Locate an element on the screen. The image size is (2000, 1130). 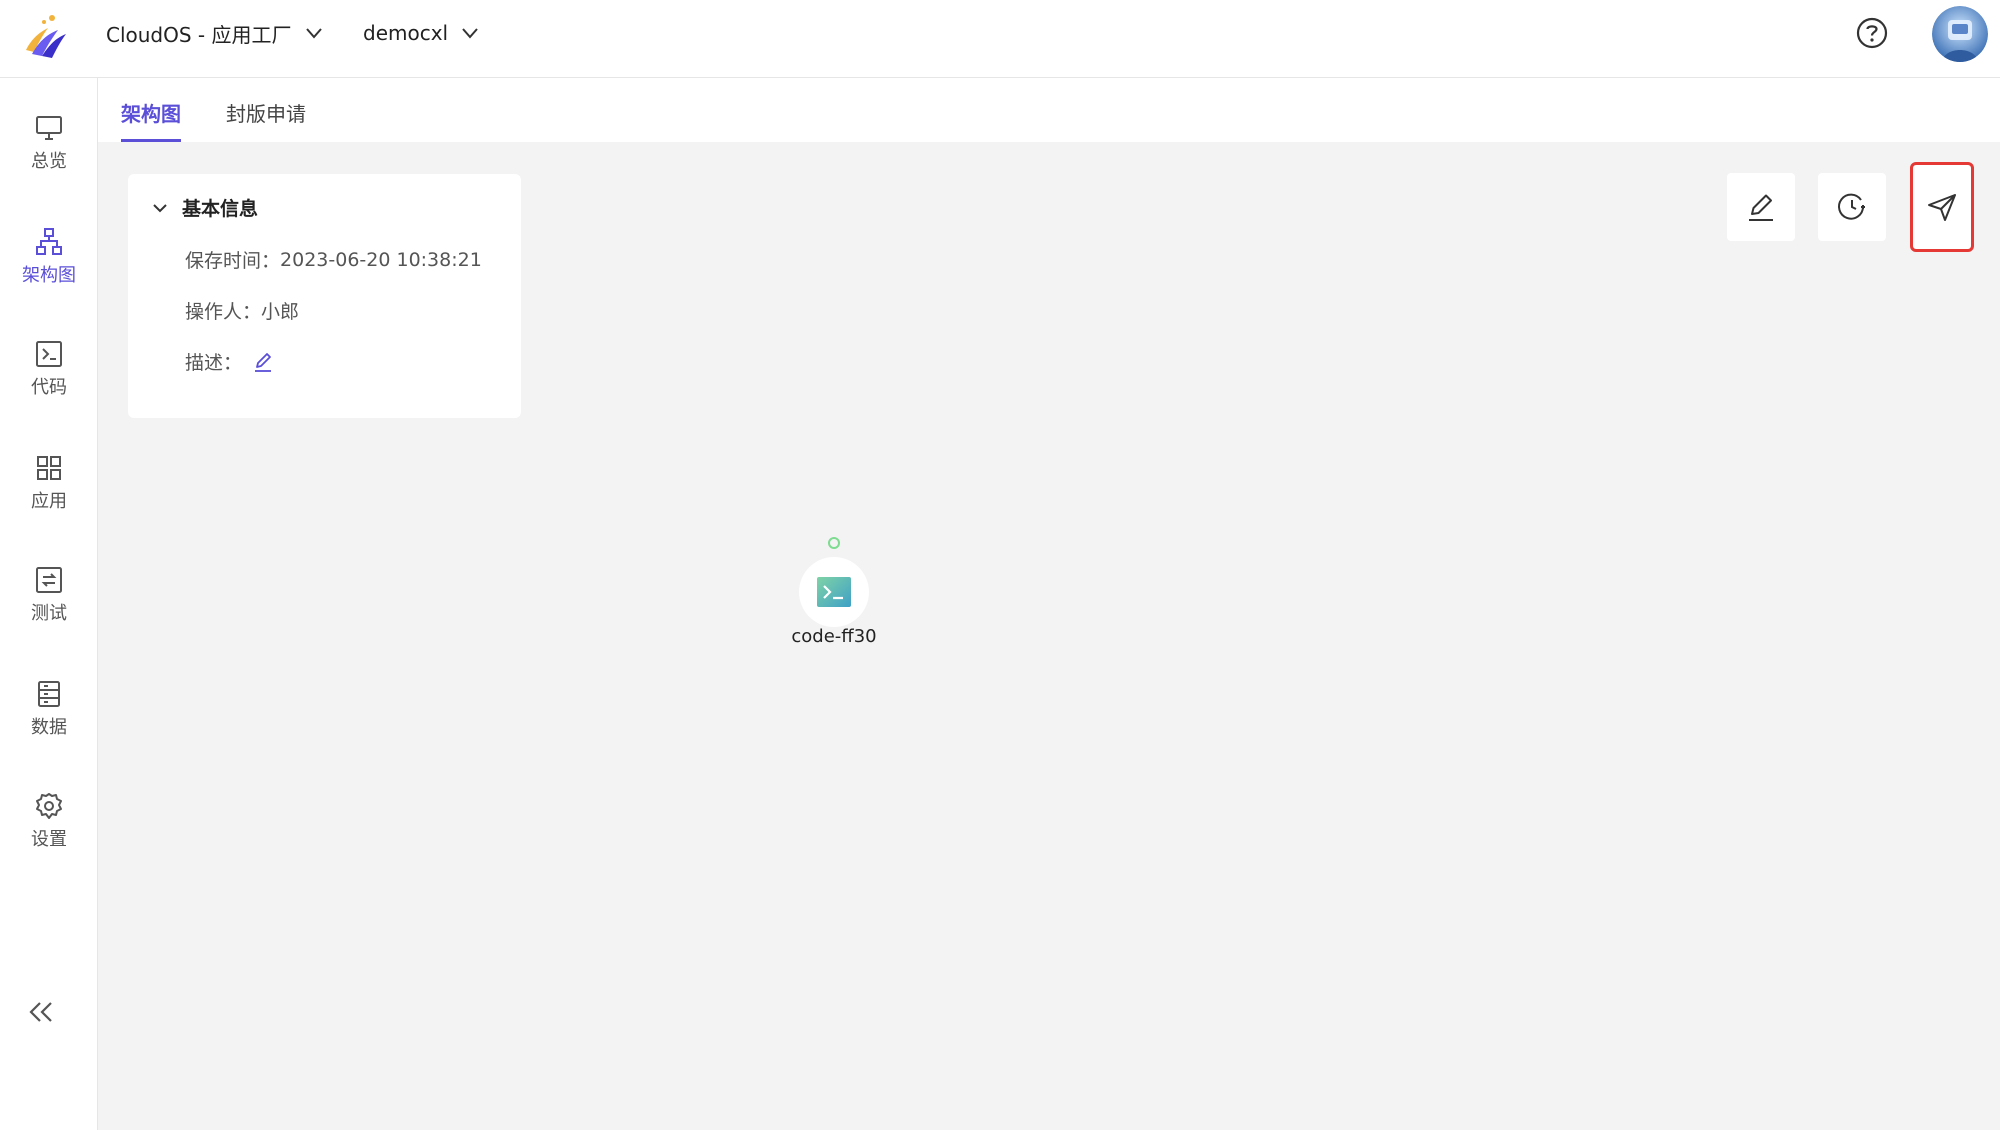
sidebar: 总览 架构图 代码 应用 测试 数据 设置 is located at coordinates (49, 604).